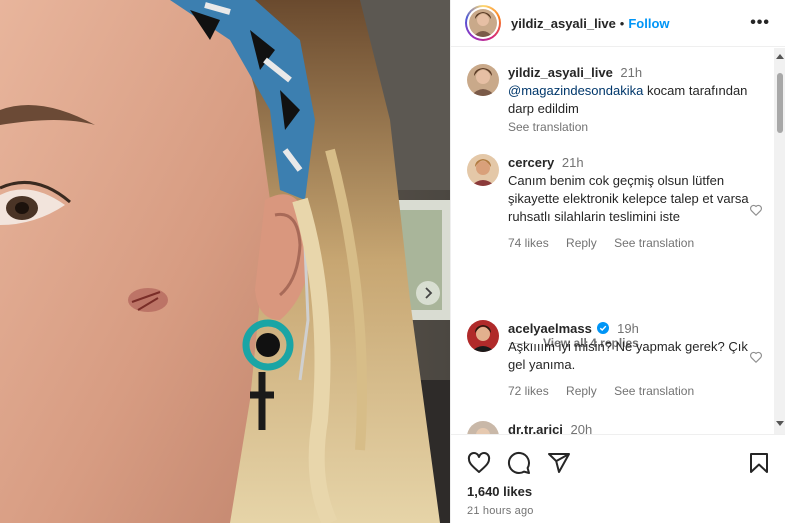  Describe the element at coordinates (560, 72) in the screenshot. I see `caption-username: yildiz_asyali_live` at that location.